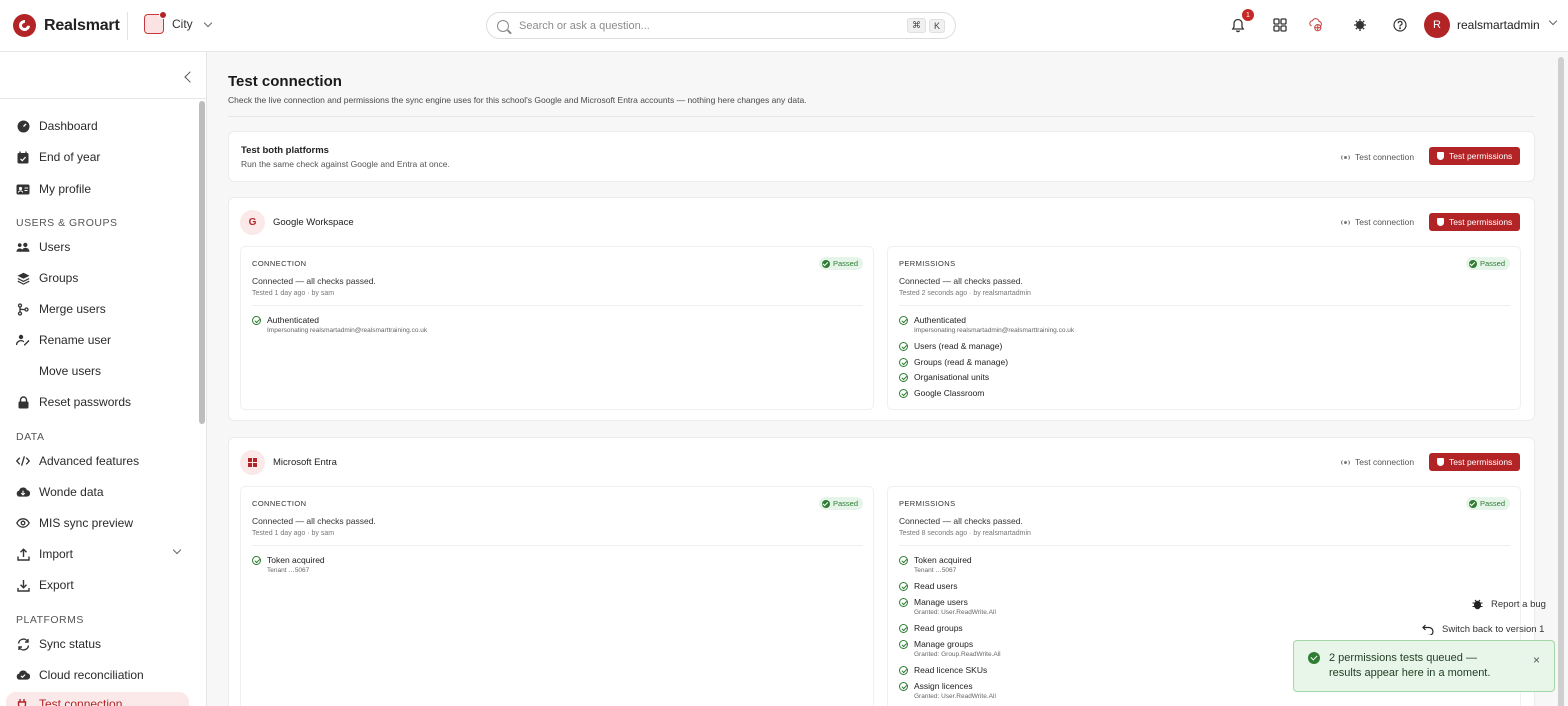 The width and height of the screenshot is (1568, 706). What do you see at coordinates (68, 126) in the screenshot?
I see `sidebar-item-label: Dashboard` at bounding box center [68, 126].